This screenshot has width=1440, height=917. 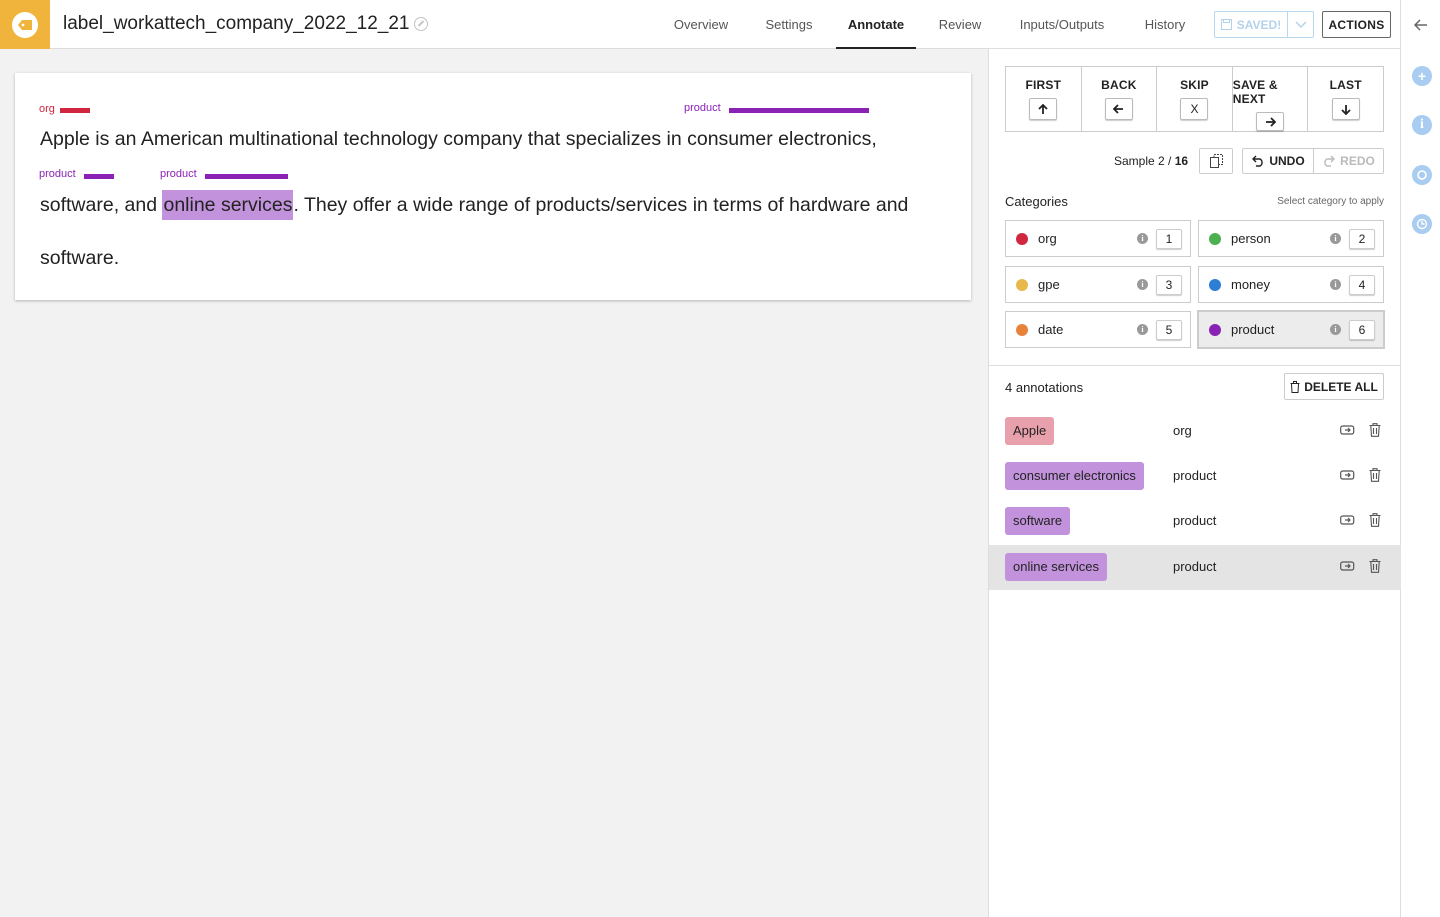 I want to click on category-shortcut: 5, so click(x=1169, y=329).